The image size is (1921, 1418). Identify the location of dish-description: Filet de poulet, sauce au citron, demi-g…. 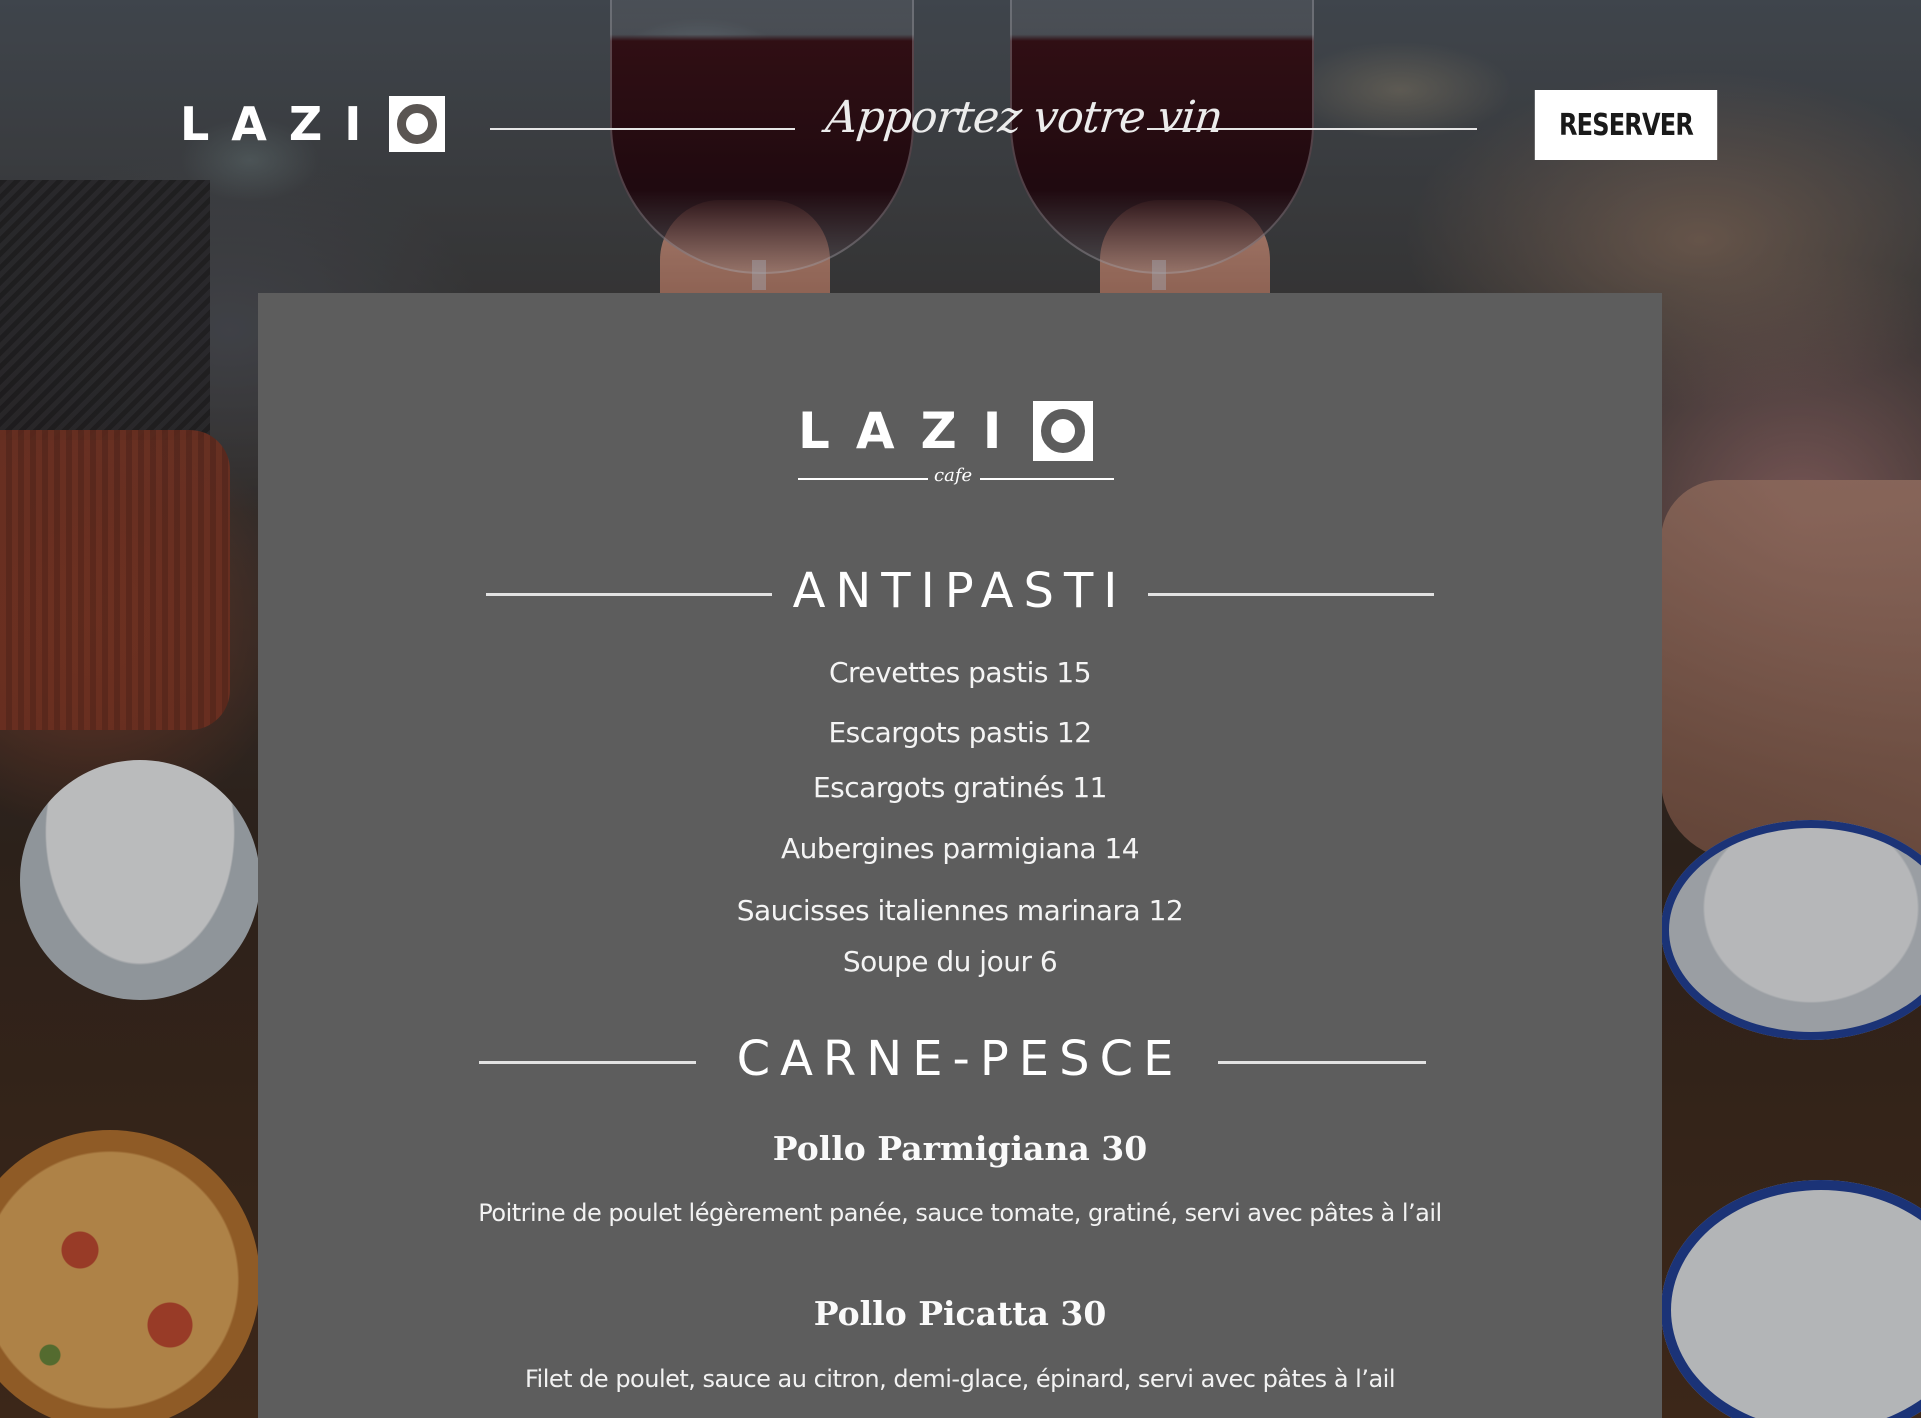
(960, 1379).